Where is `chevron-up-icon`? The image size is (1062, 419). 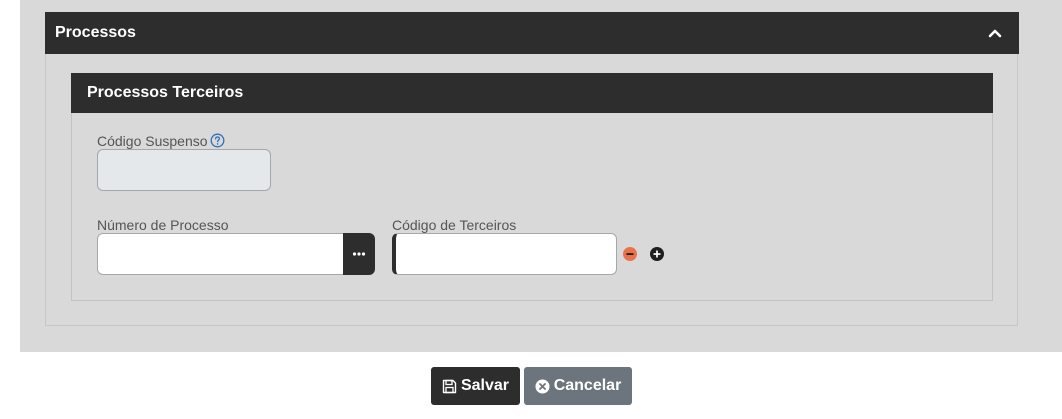
chevron-up-icon is located at coordinates (995, 33).